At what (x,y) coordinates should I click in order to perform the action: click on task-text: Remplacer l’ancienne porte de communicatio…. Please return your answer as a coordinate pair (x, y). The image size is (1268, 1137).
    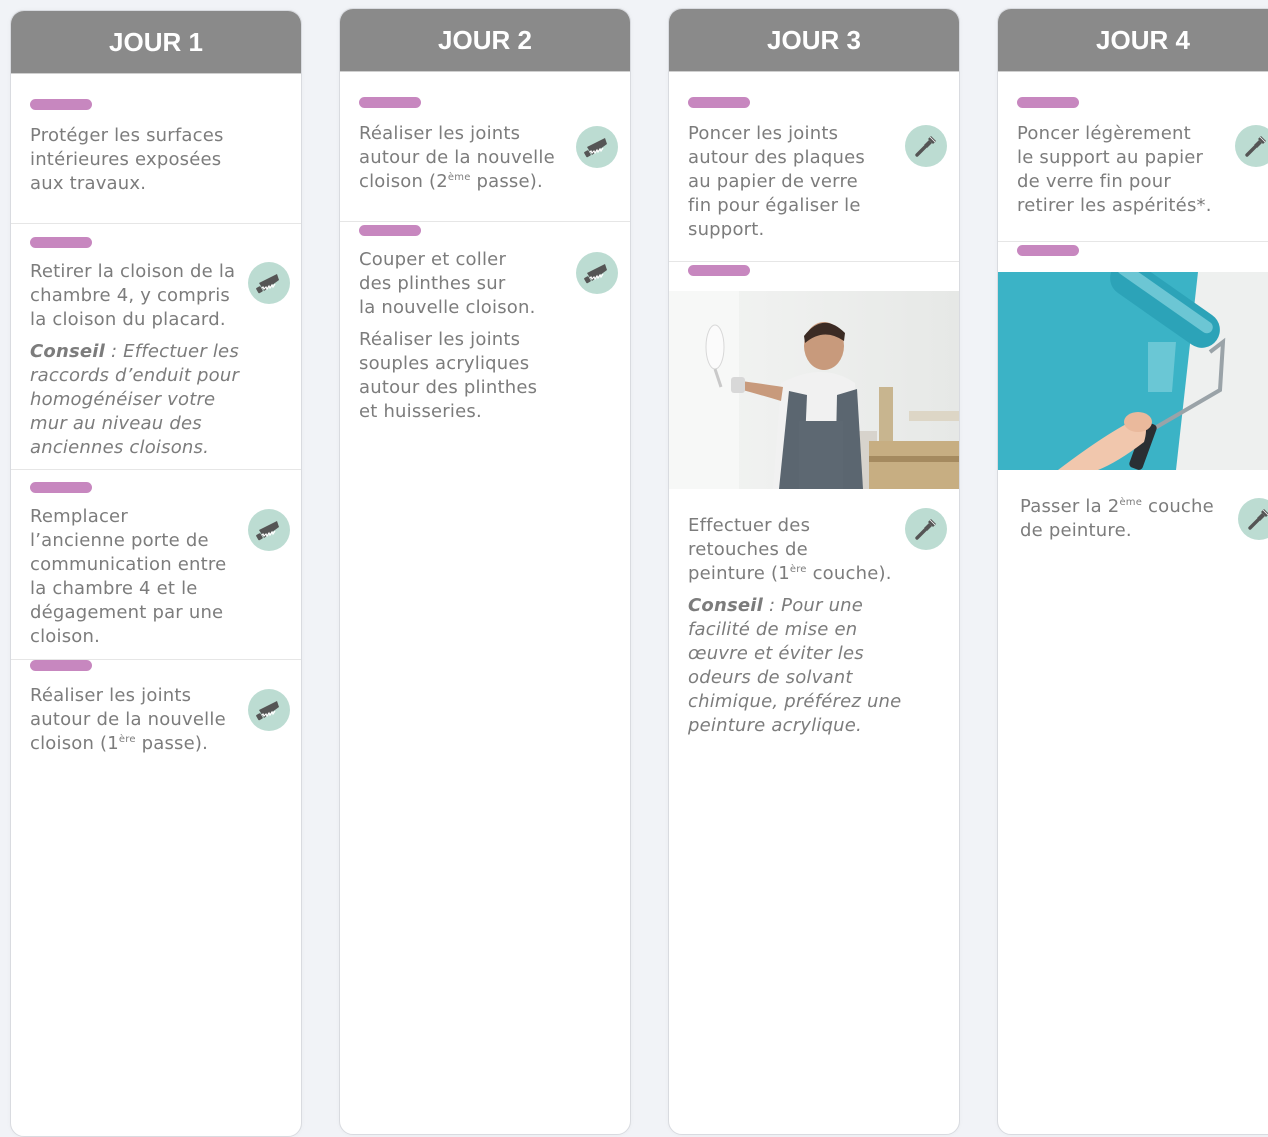
    Looking at the image, I should click on (128, 576).